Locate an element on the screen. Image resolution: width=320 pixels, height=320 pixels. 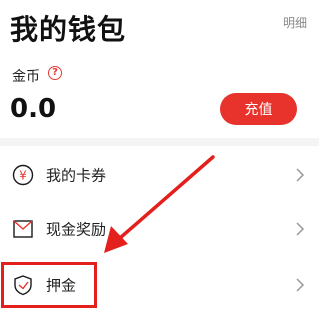
menu-item-label: 现金奖励 is located at coordinates (76, 229).